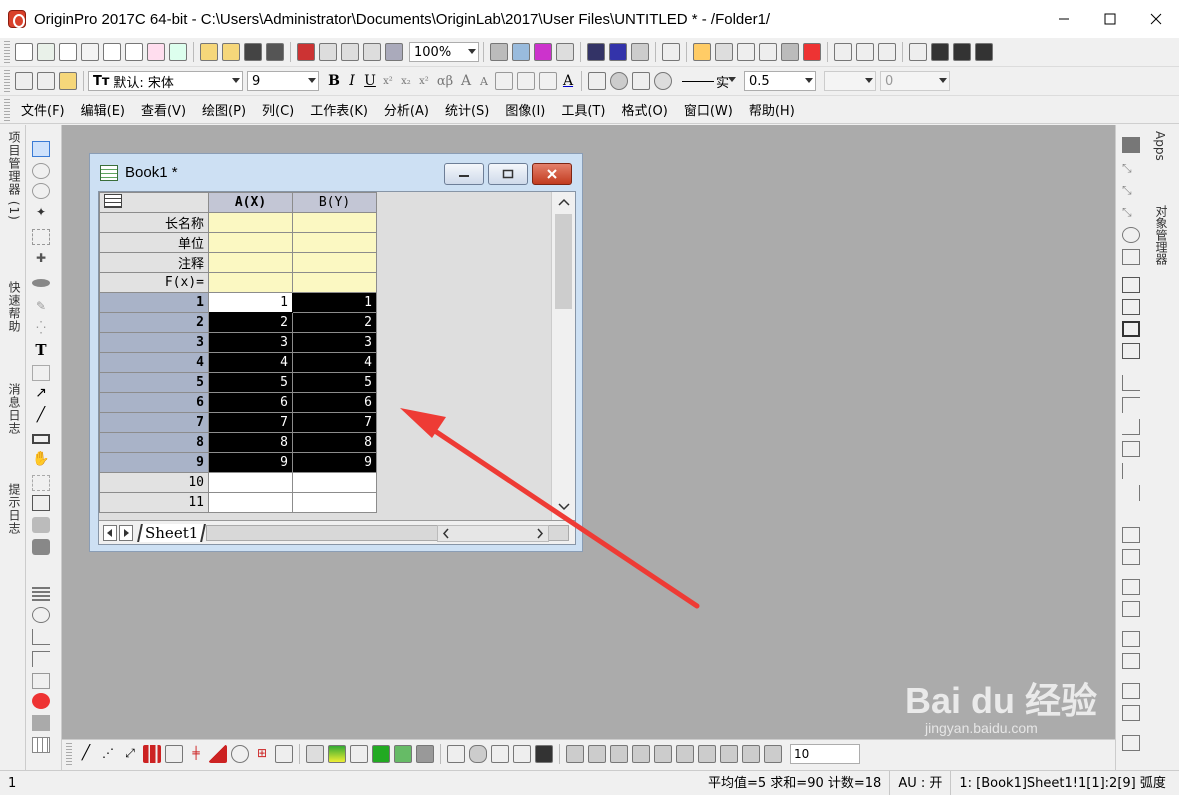 The image size is (1179, 795). I want to click on toolbar-grip, so click(69, 754).